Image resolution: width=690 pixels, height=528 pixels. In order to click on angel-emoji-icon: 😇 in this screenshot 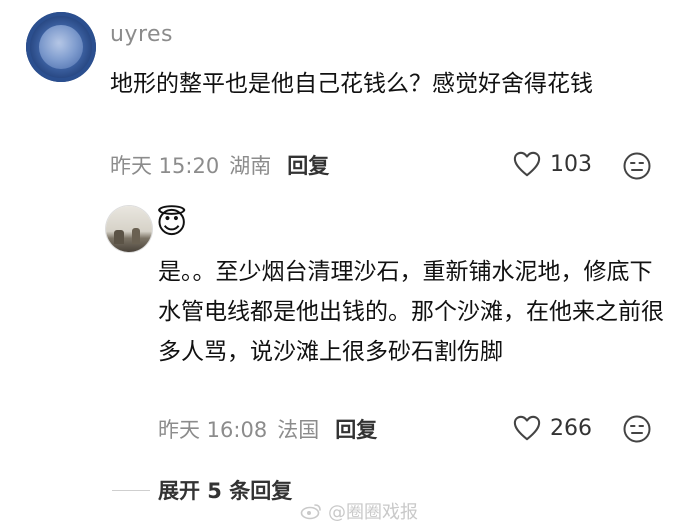, I will do `click(172, 223)`.